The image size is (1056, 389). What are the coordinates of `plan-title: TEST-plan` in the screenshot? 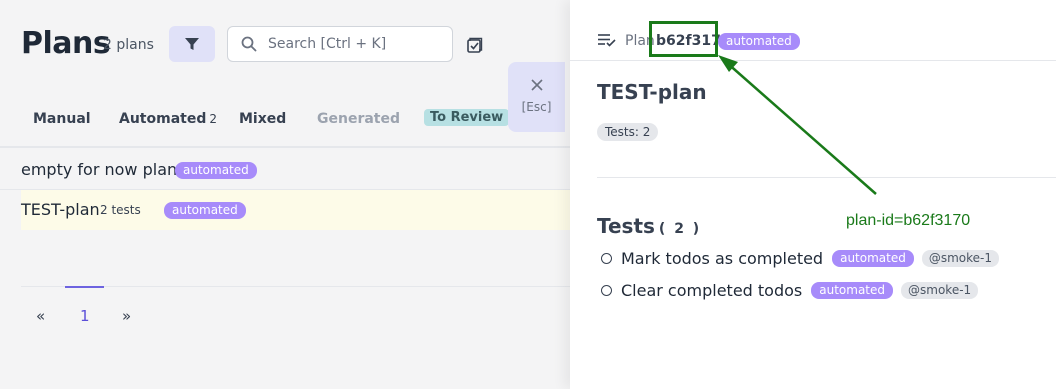 It's located at (60, 209).